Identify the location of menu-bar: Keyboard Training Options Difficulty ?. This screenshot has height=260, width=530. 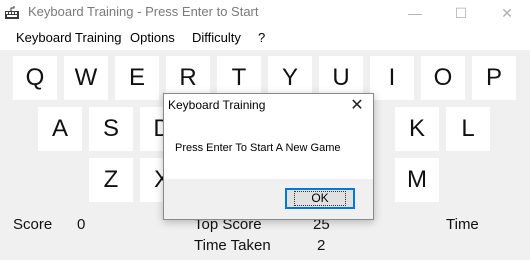
(265, 38).